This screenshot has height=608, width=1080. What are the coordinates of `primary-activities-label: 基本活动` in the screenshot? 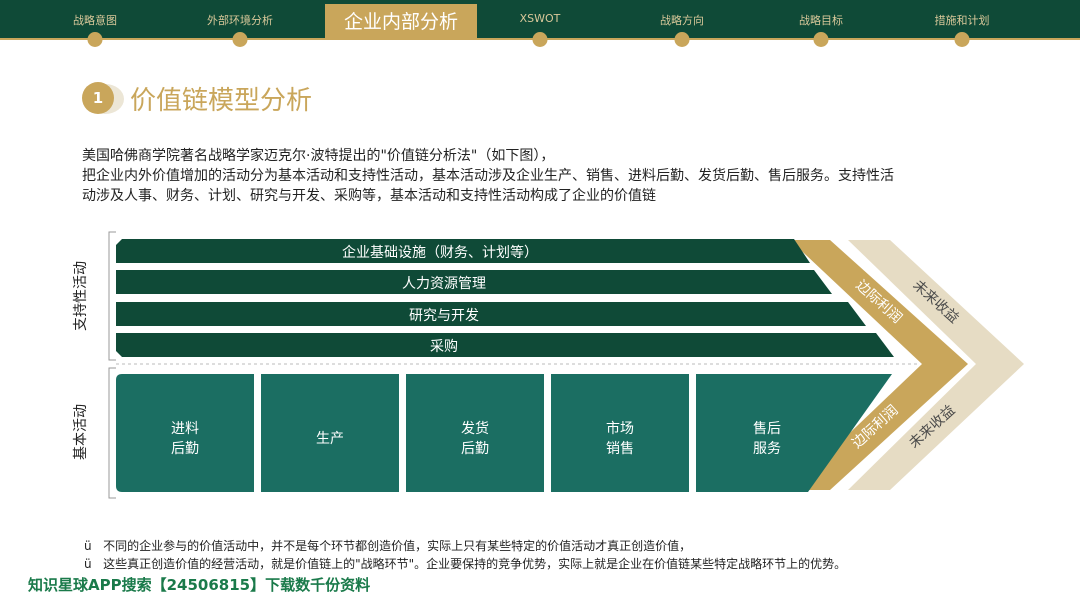 It's located at (80, 432).